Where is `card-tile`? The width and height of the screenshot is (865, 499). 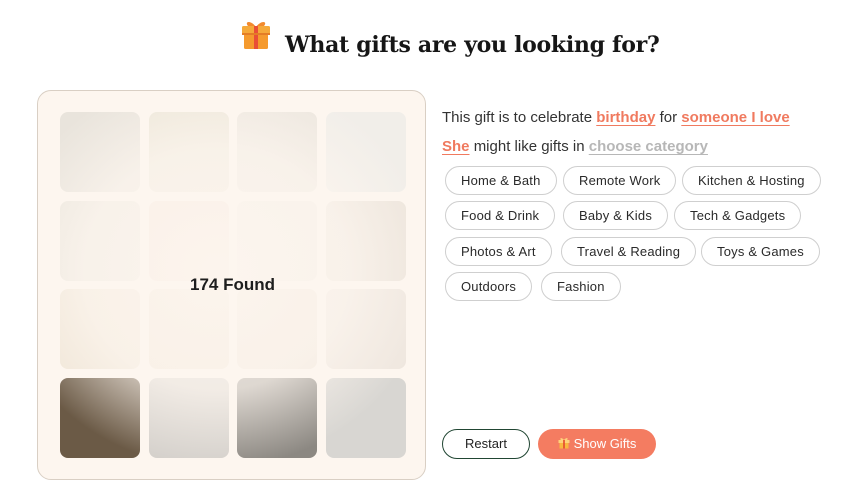 card-tile is located at coordinates (277, 240).